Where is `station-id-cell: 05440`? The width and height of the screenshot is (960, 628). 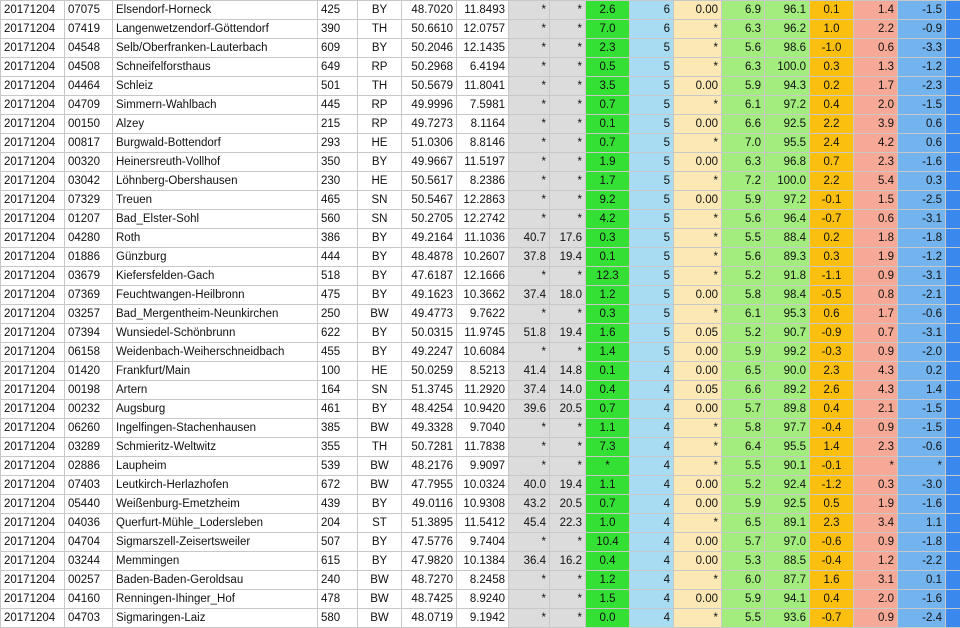
station-id-cell: 05440 is located at coordinates (89, 504).